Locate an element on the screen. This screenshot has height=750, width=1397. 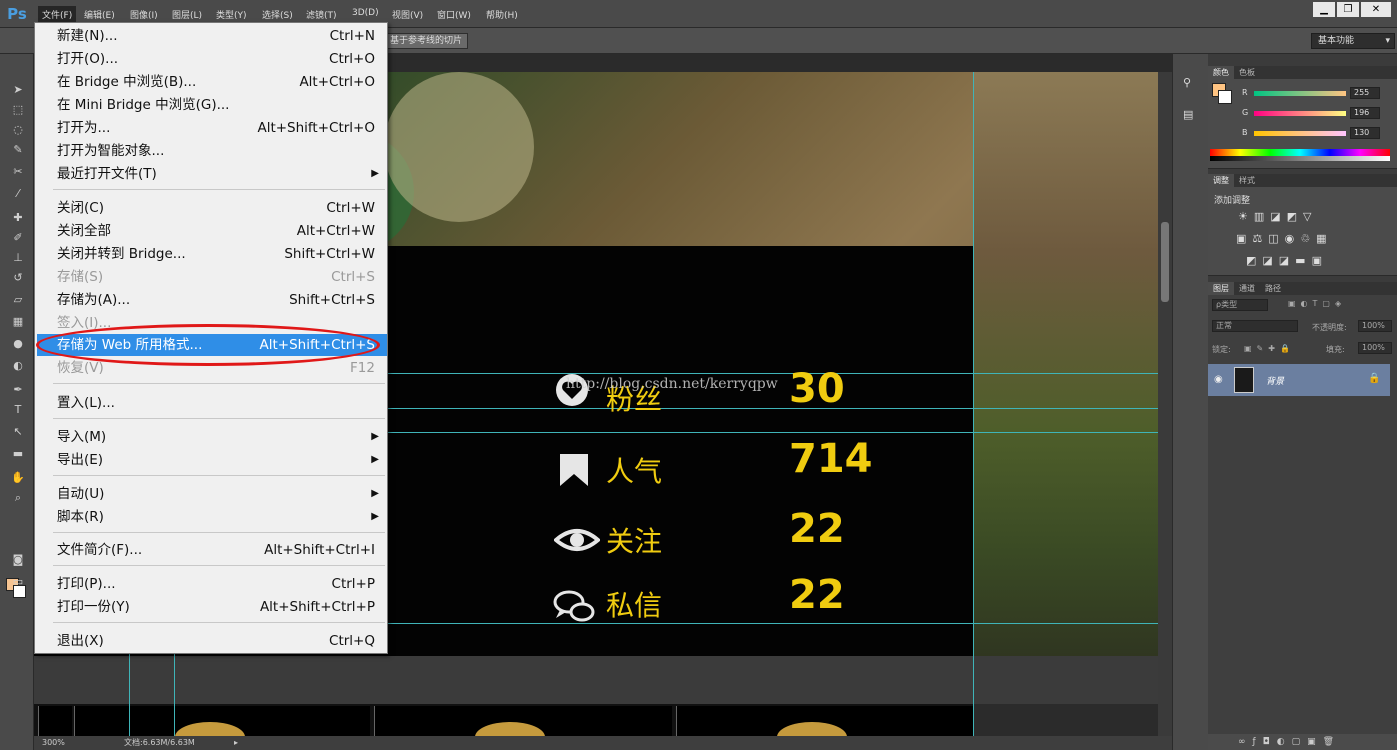
quick-mask-icon: ◙ is located at coordinates (18, 560).